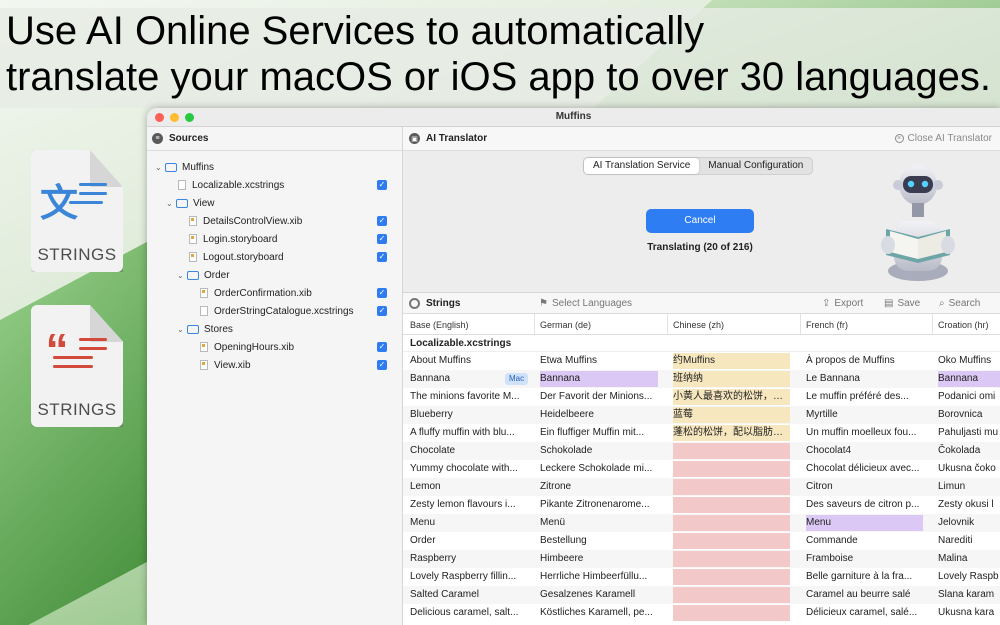 This screenshot has height=625, width=1000. What do you see at coordinates (701, 451) in the screenshot?
I see `table-row: Chocolate Schokolade Chocolat4 Čokolada` at bounding box center [701, 451].